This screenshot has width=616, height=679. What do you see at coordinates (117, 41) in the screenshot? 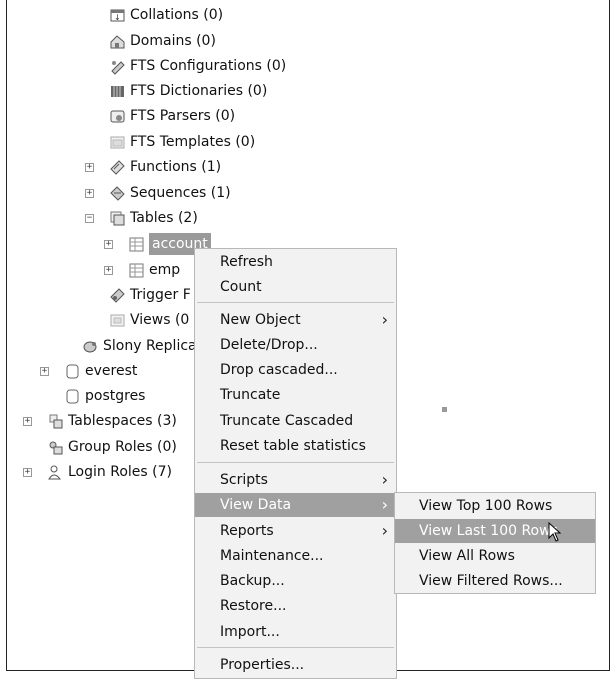
I see `domains-icon` at bounding box center [117, 41].